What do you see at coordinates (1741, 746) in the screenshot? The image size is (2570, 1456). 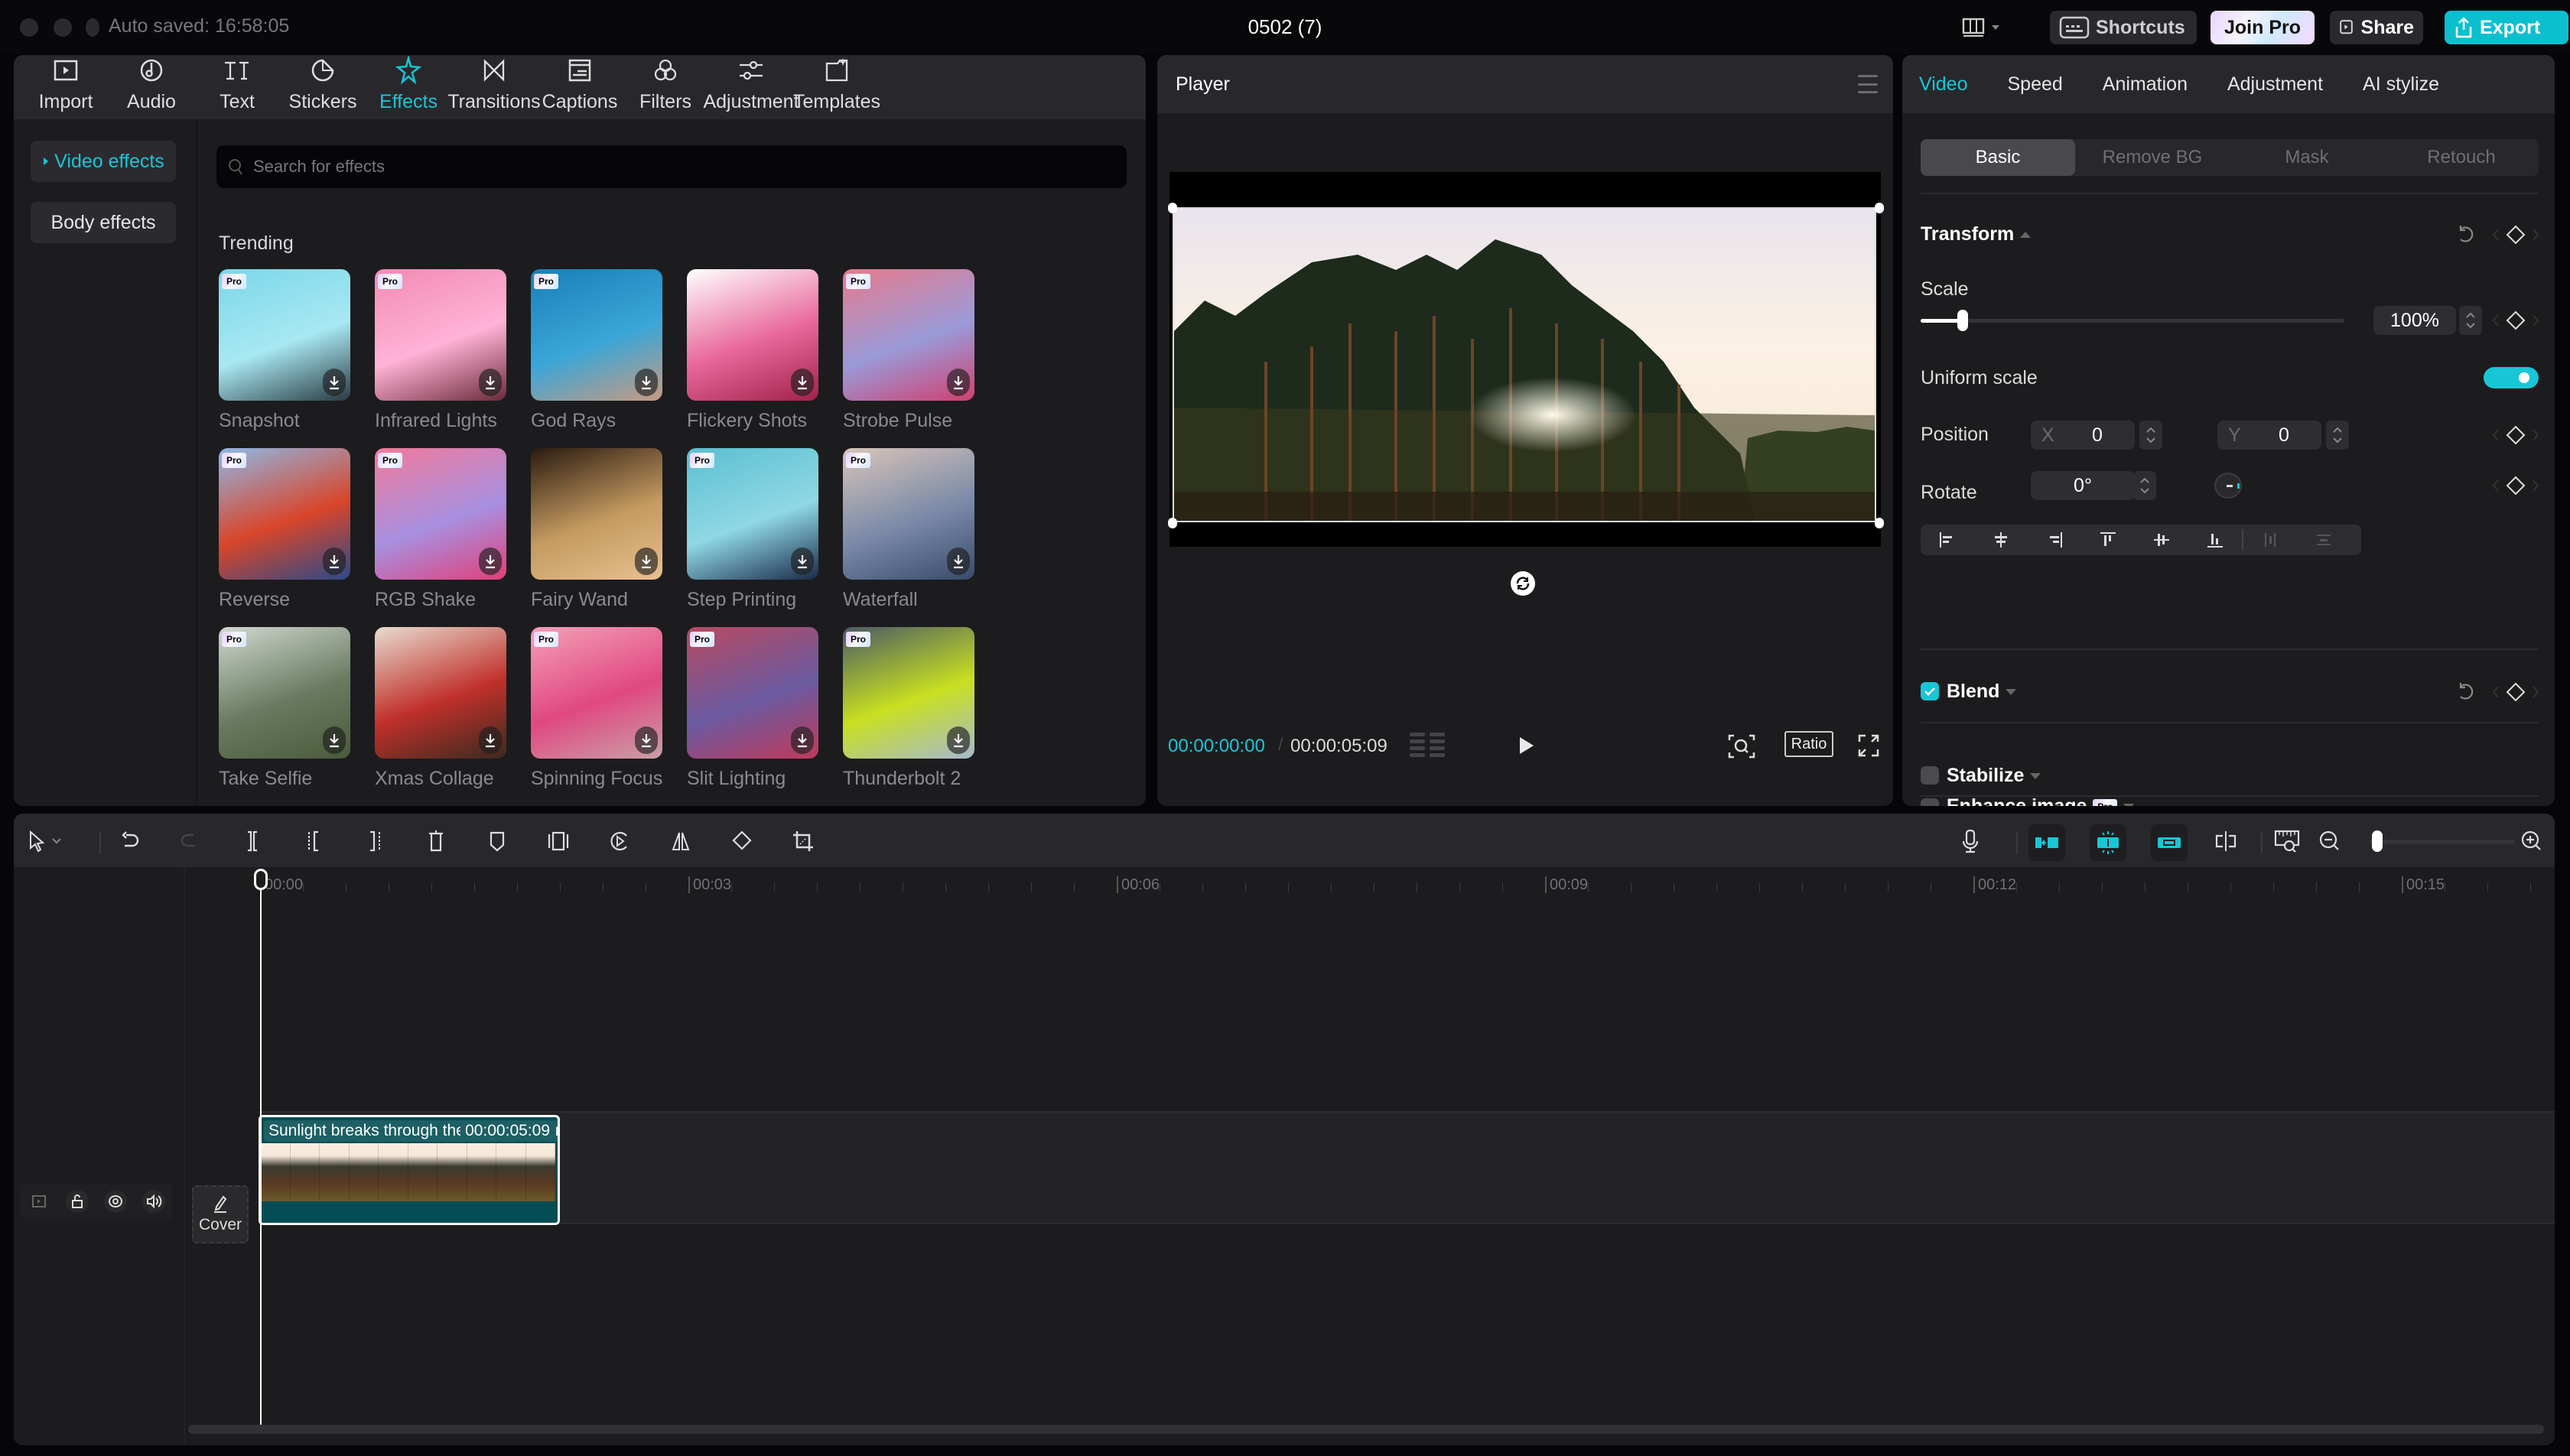 I see `zoom-fit-icon` at bounding box center [1741, 746].